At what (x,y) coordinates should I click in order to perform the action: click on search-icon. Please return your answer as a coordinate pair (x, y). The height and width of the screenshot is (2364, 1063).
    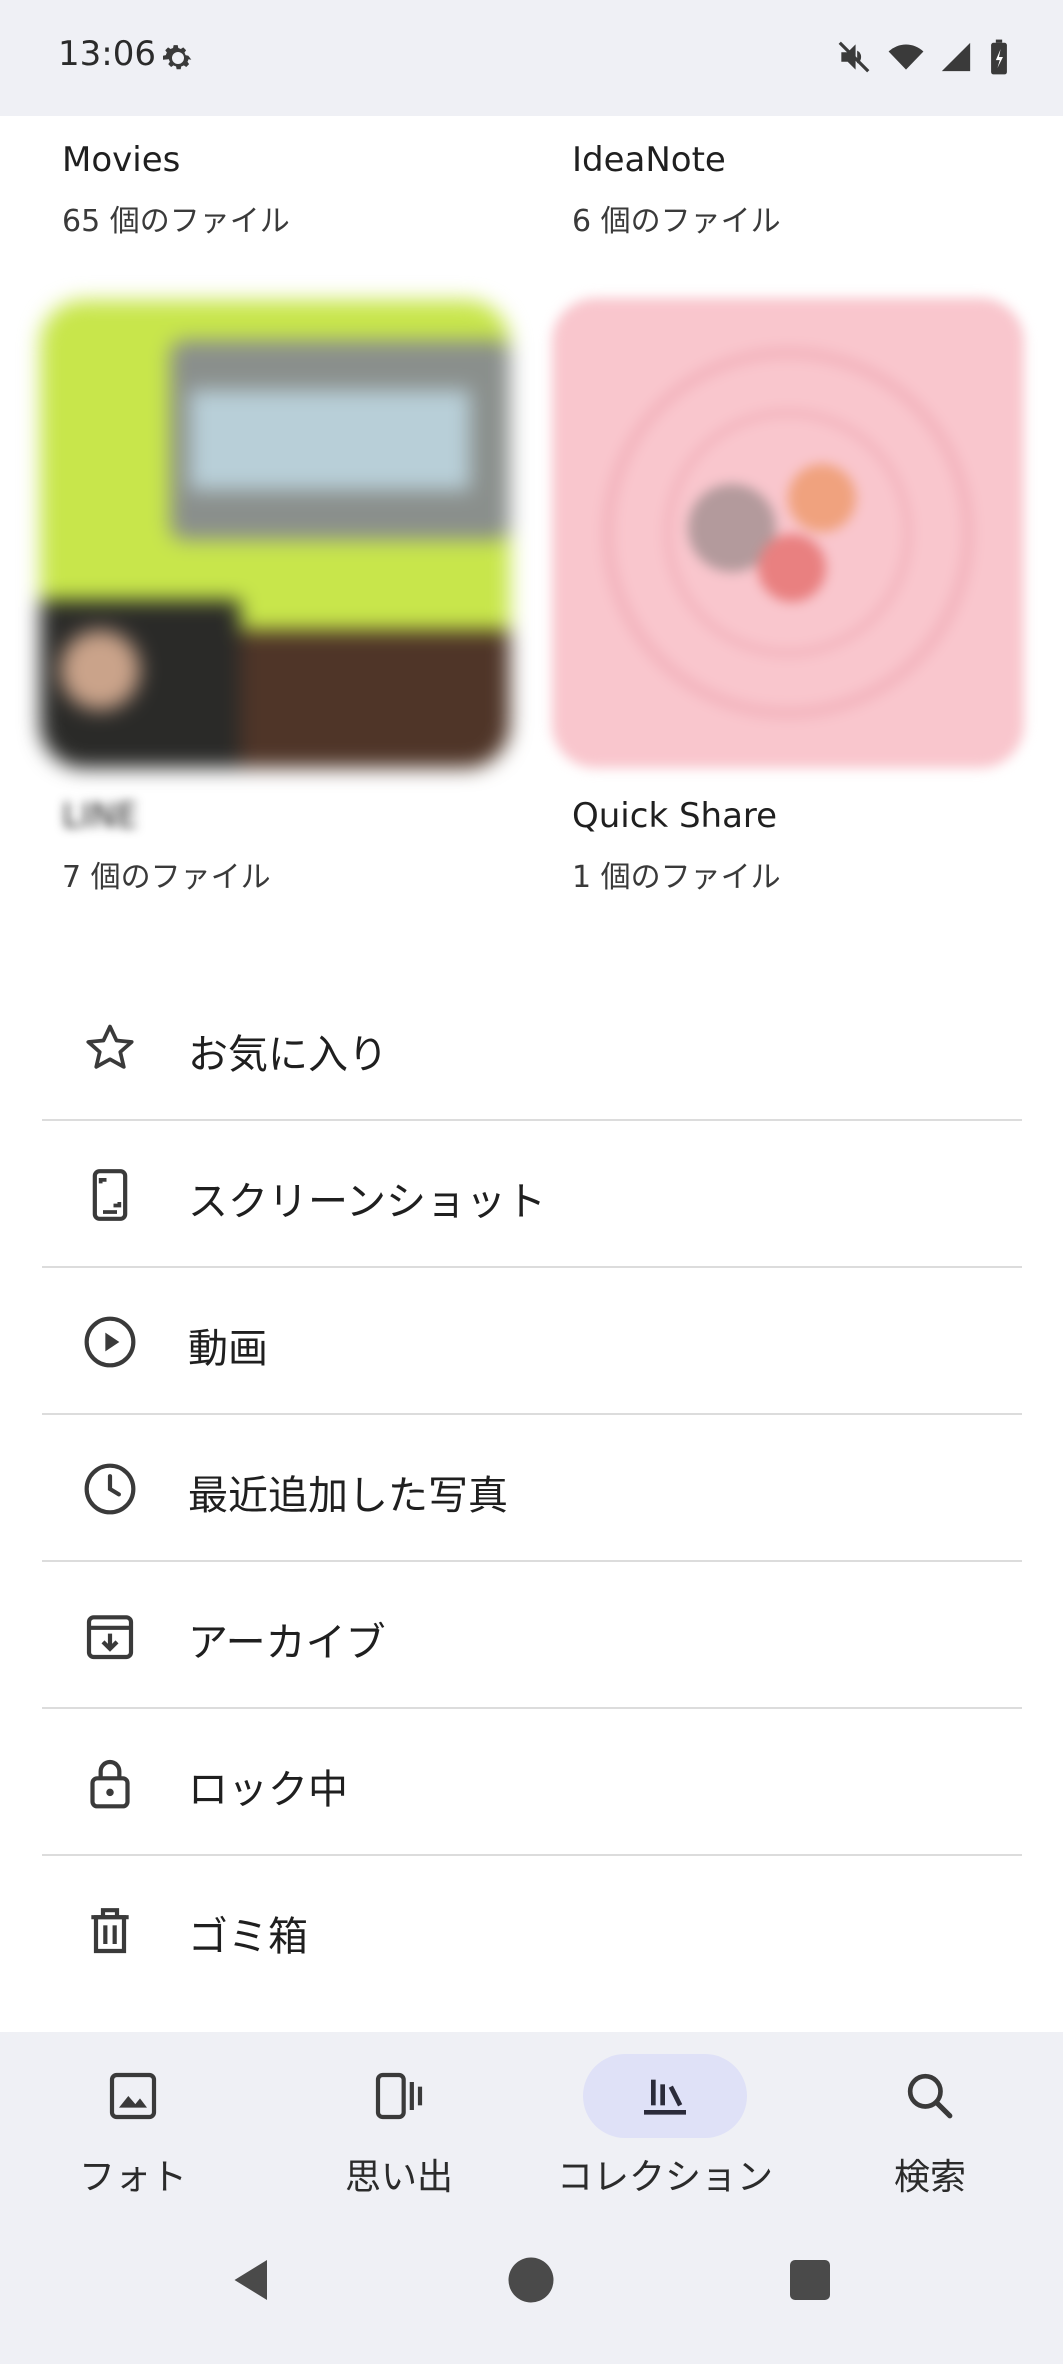
    Looking at the image, I should click on (930, 2096).